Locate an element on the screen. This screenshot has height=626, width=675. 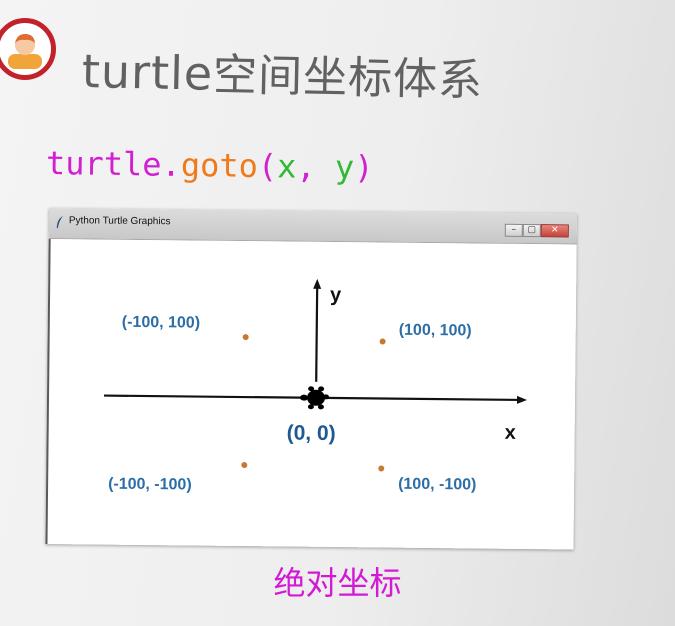
y-axis-label: y is located at coordinates (335, 295).